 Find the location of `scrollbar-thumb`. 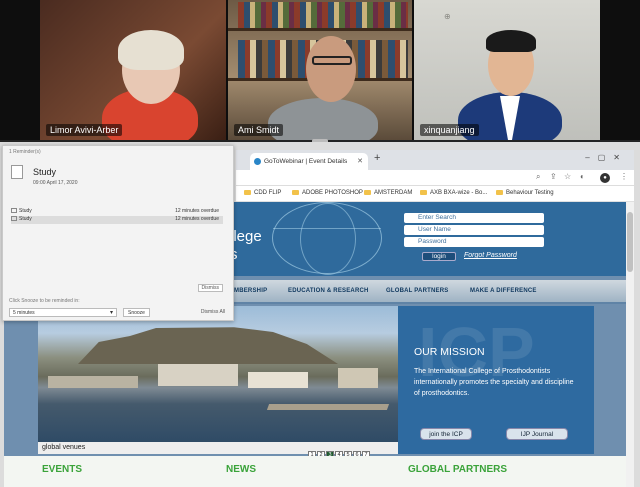

scrollbar-thumb is located at coordinates (630, 242).